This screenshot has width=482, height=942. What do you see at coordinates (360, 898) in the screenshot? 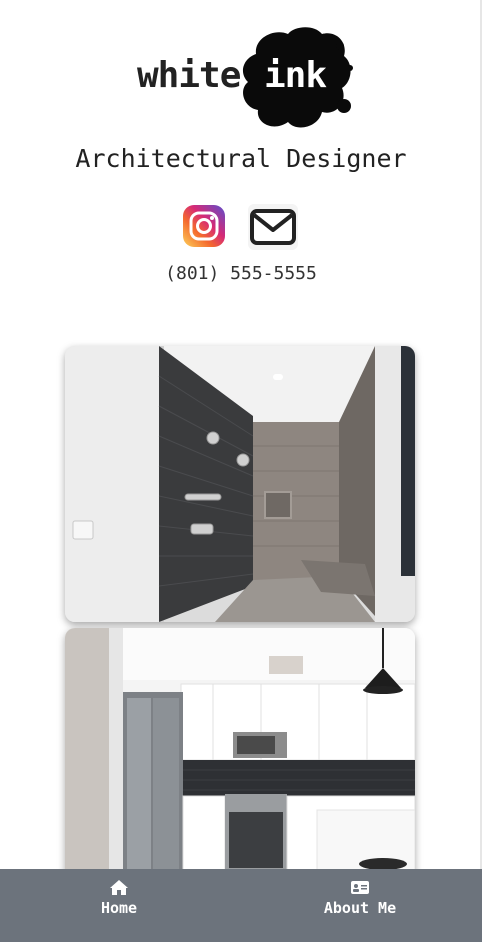
I see `nav-about-me: About Me` at bounding box center [360, 898].